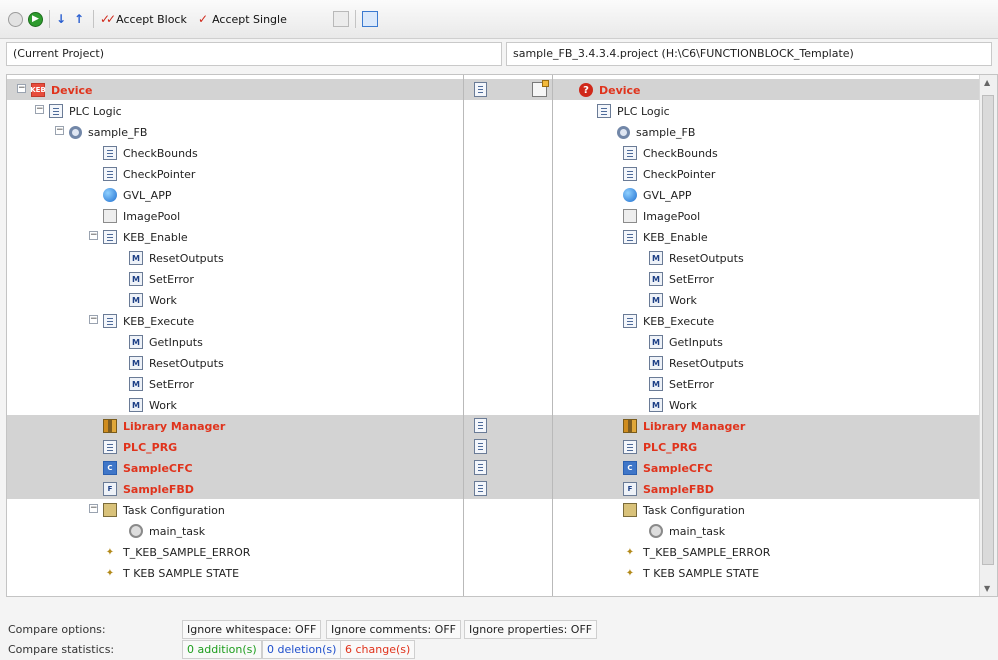 This screenshot has height=660, width=998. I want to click on tree-row: M GetInputs M GetInputs, so click(502, 341).